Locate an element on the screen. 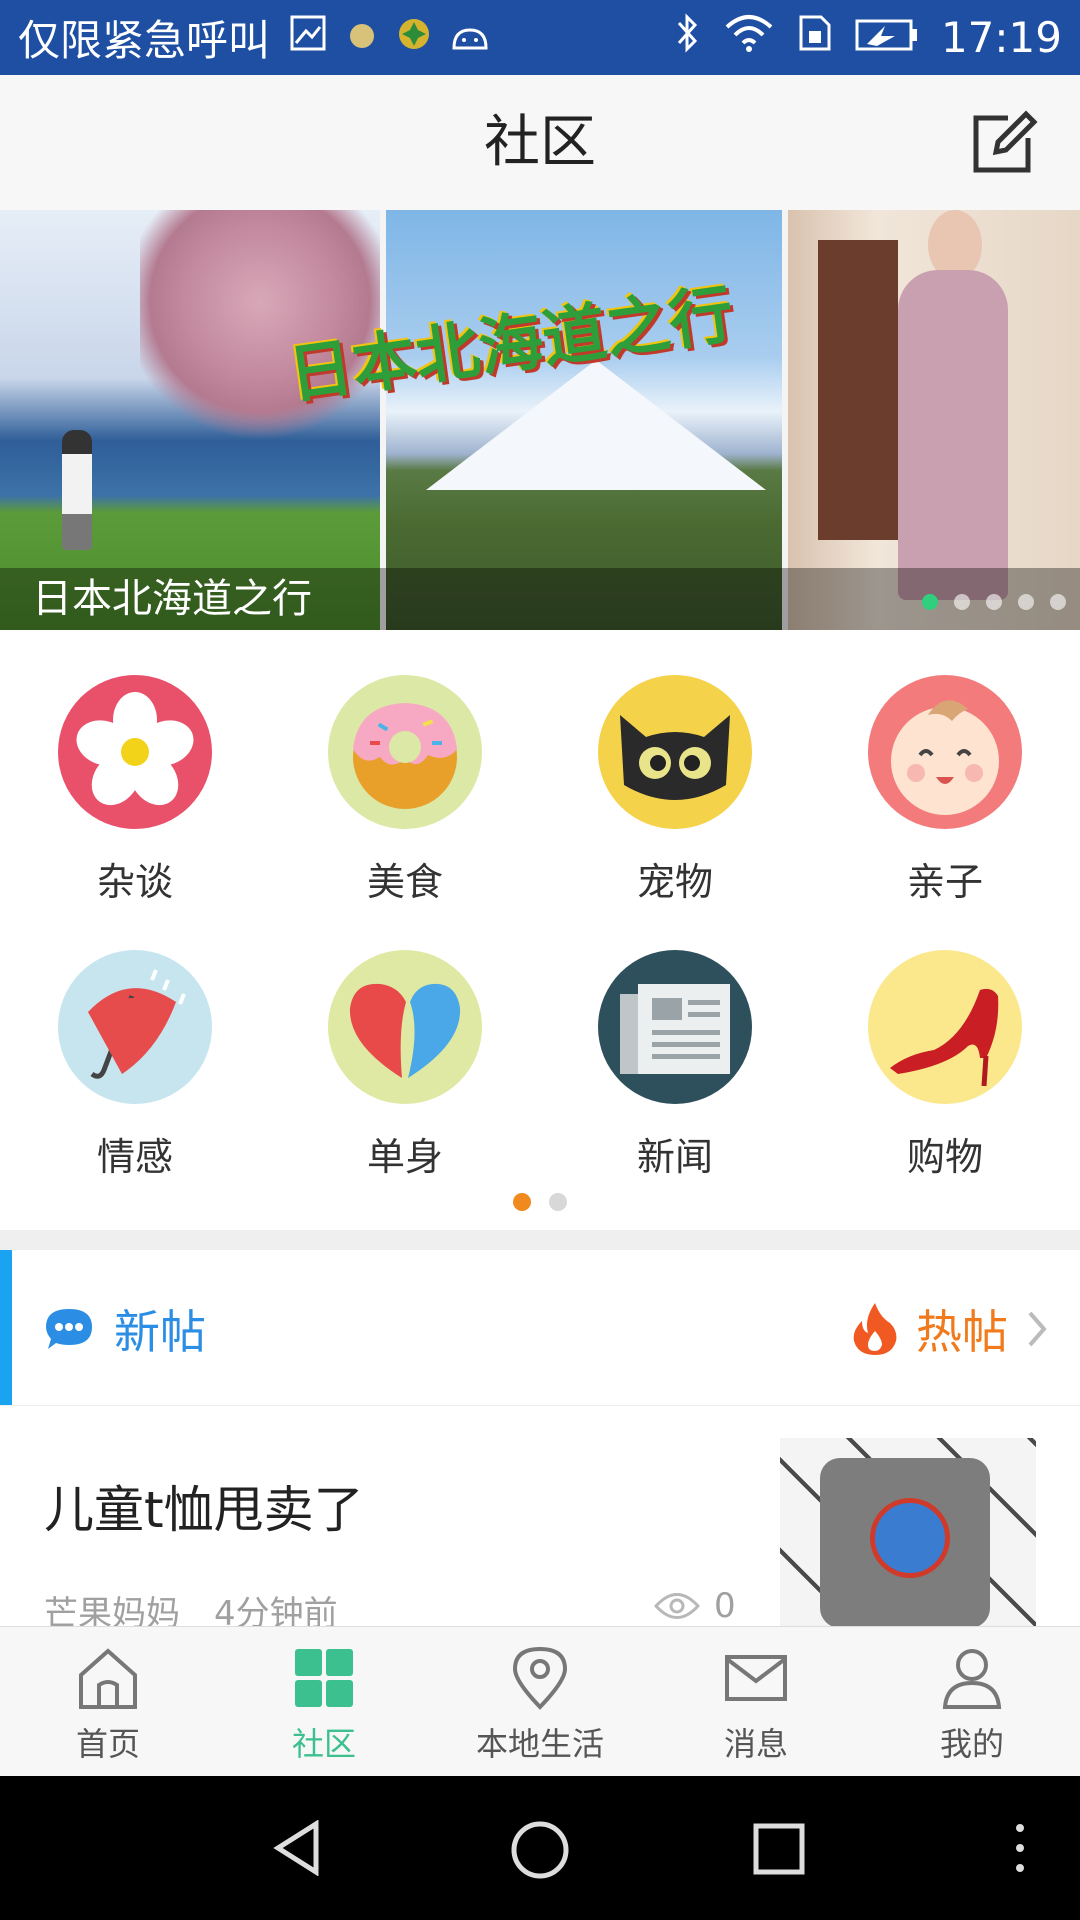 This screenshot has width=1080, height=1920. newspaper-icon is located at coordinates (675, 1027).